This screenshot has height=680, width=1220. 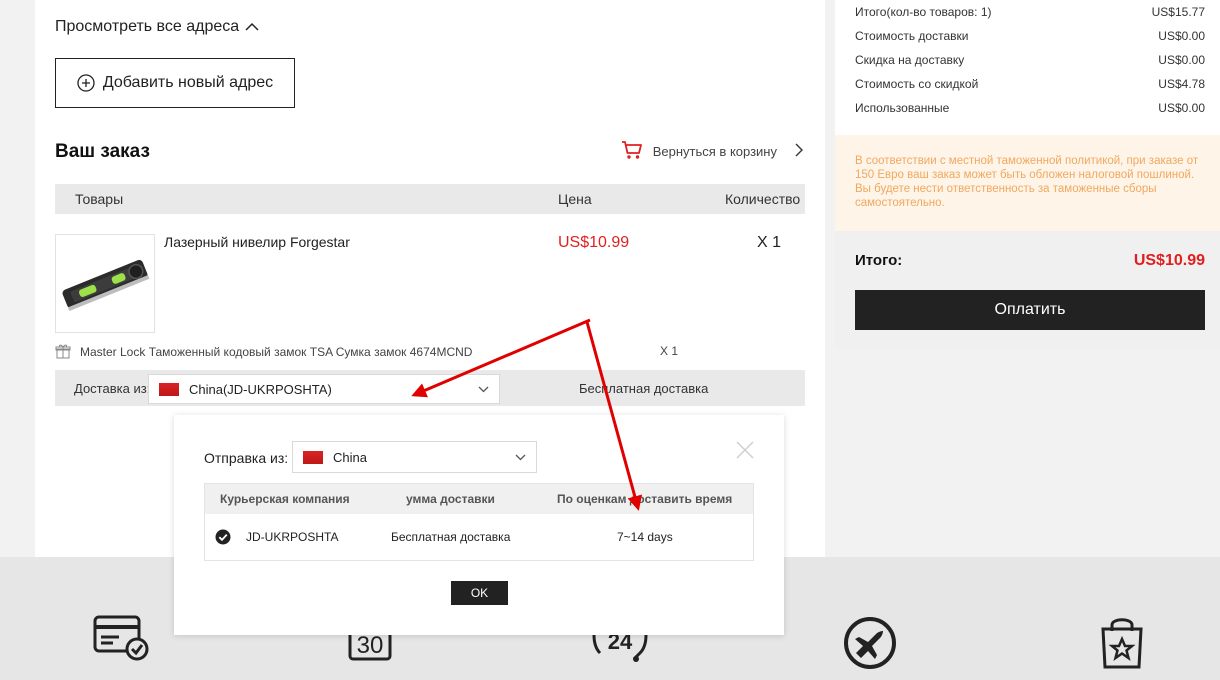 I want to click on add-new-address-button: Добавить новый адрес, so click(x=175, y=83).